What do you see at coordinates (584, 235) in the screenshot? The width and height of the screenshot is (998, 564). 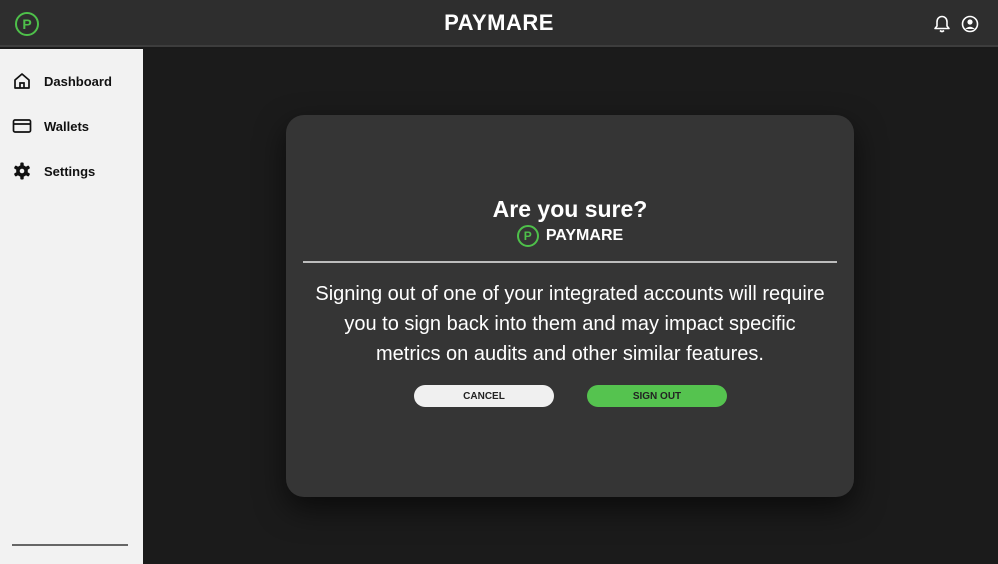 I see `brand-name: PAYMARE` at bounding box center [584, 235].